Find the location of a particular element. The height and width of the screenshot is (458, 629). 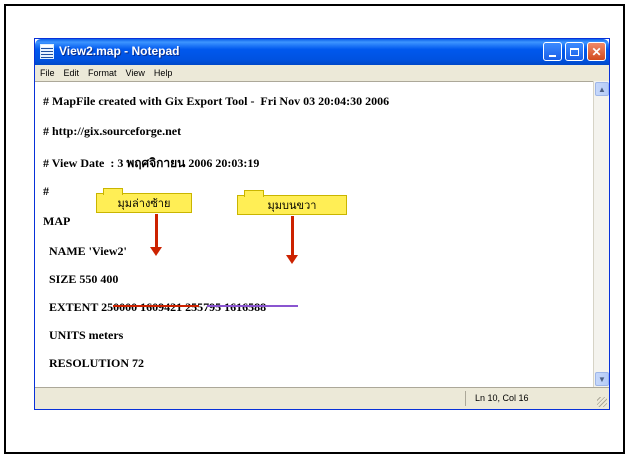

text-line: MAP is located at coordinates (57, 221).